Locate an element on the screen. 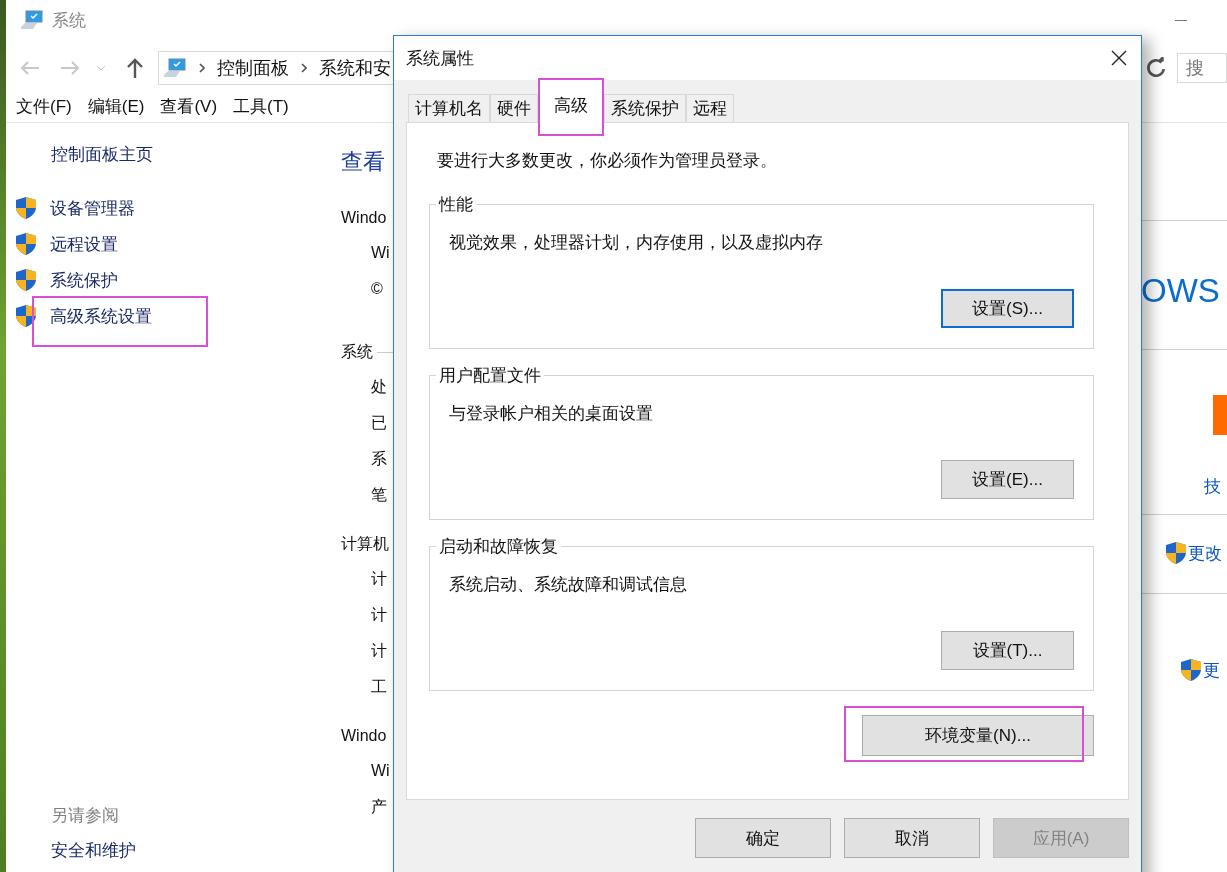 This screenshot has width=1227, height=872. link: 技 is located at coordinates (1215, 486).